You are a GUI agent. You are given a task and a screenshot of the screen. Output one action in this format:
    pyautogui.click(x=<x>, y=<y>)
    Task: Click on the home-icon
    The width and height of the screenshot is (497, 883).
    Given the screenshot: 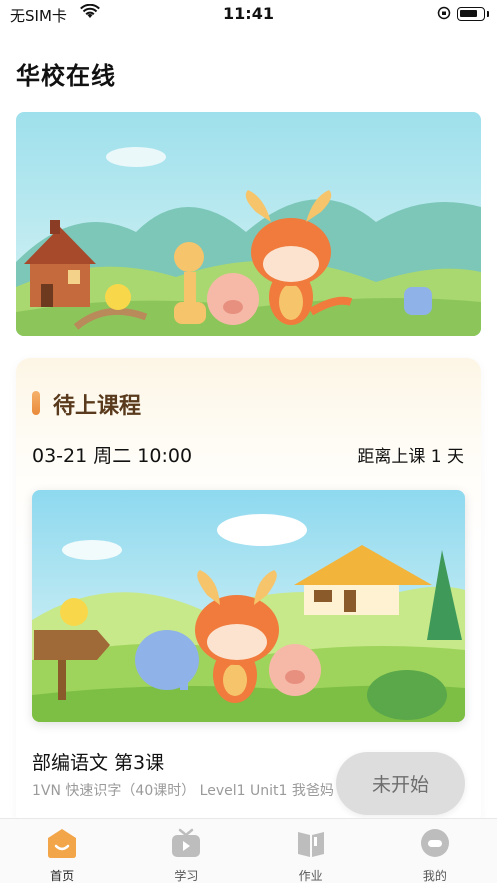 What is the action you would take?
    pyautogui.click(x=62, y=843)
    